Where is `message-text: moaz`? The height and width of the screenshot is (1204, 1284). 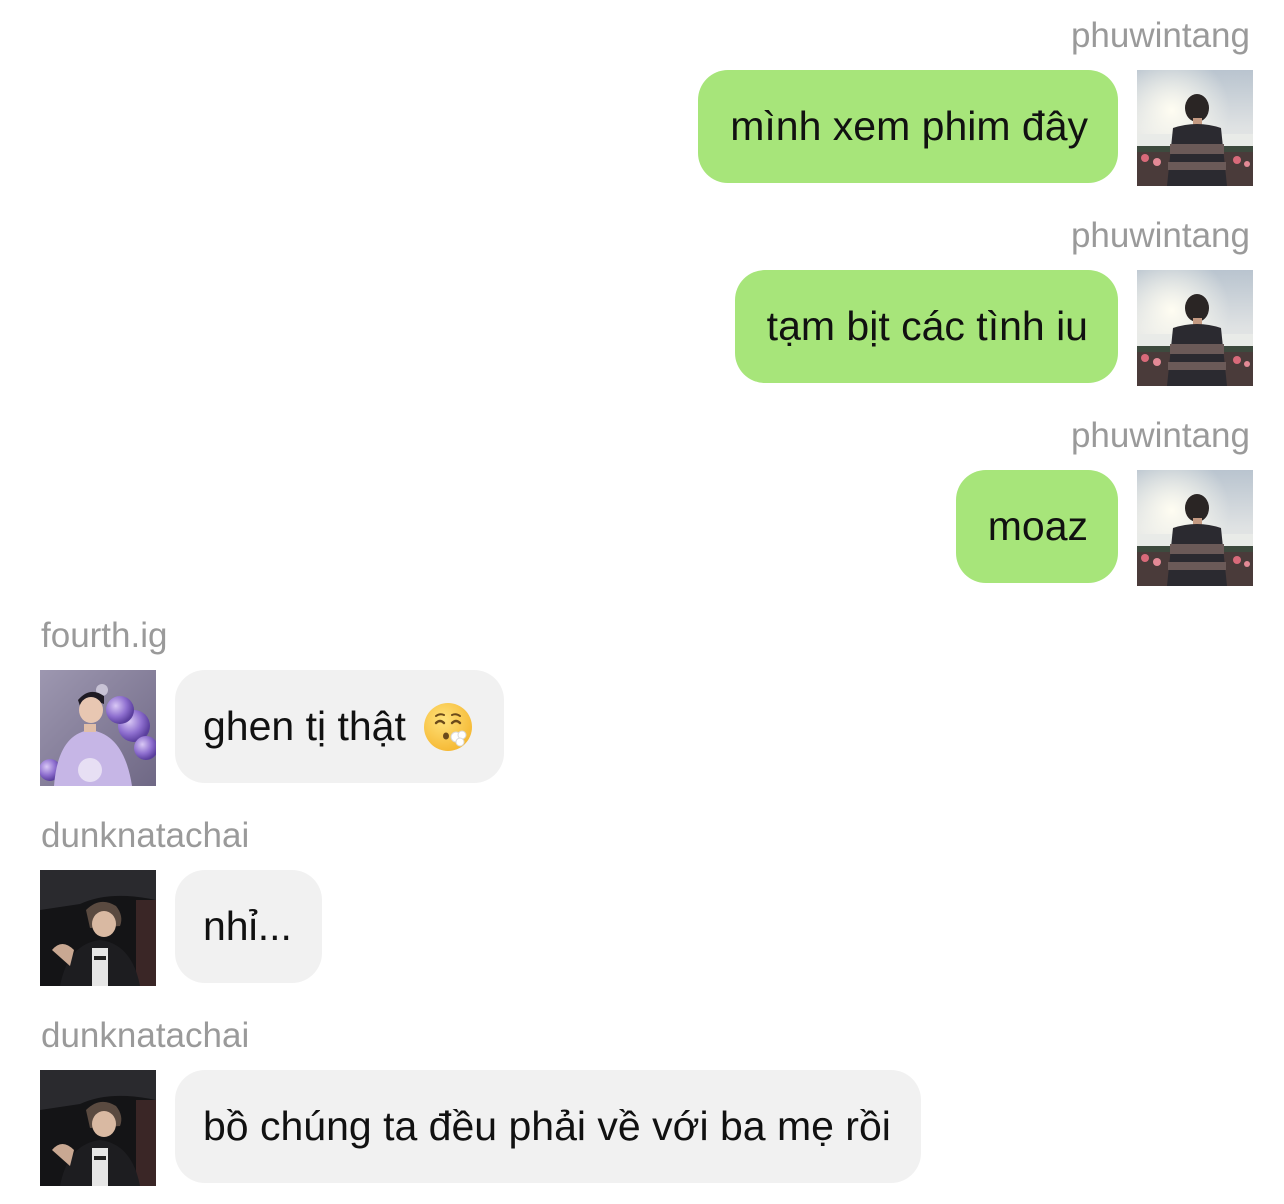
message-text: moaz is located at coordinates (1037, 526).